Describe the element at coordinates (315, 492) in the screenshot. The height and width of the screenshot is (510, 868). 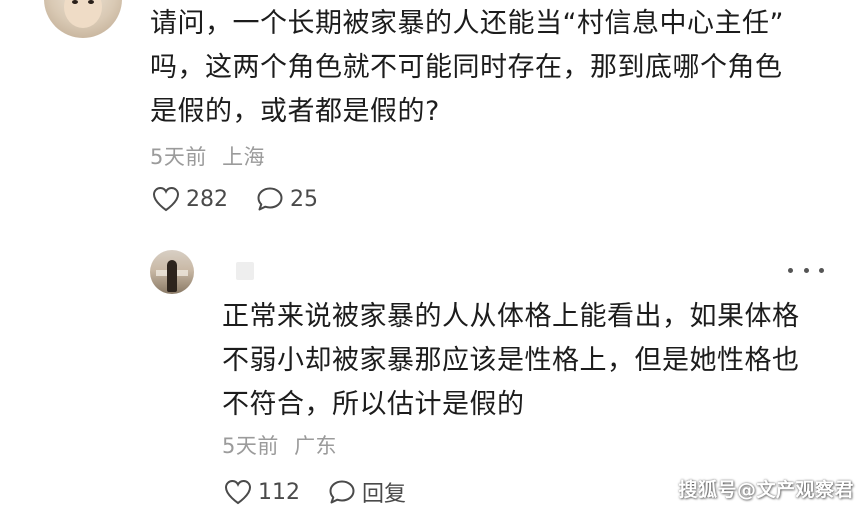
I see `reply-actions: 112 回复` at that location.